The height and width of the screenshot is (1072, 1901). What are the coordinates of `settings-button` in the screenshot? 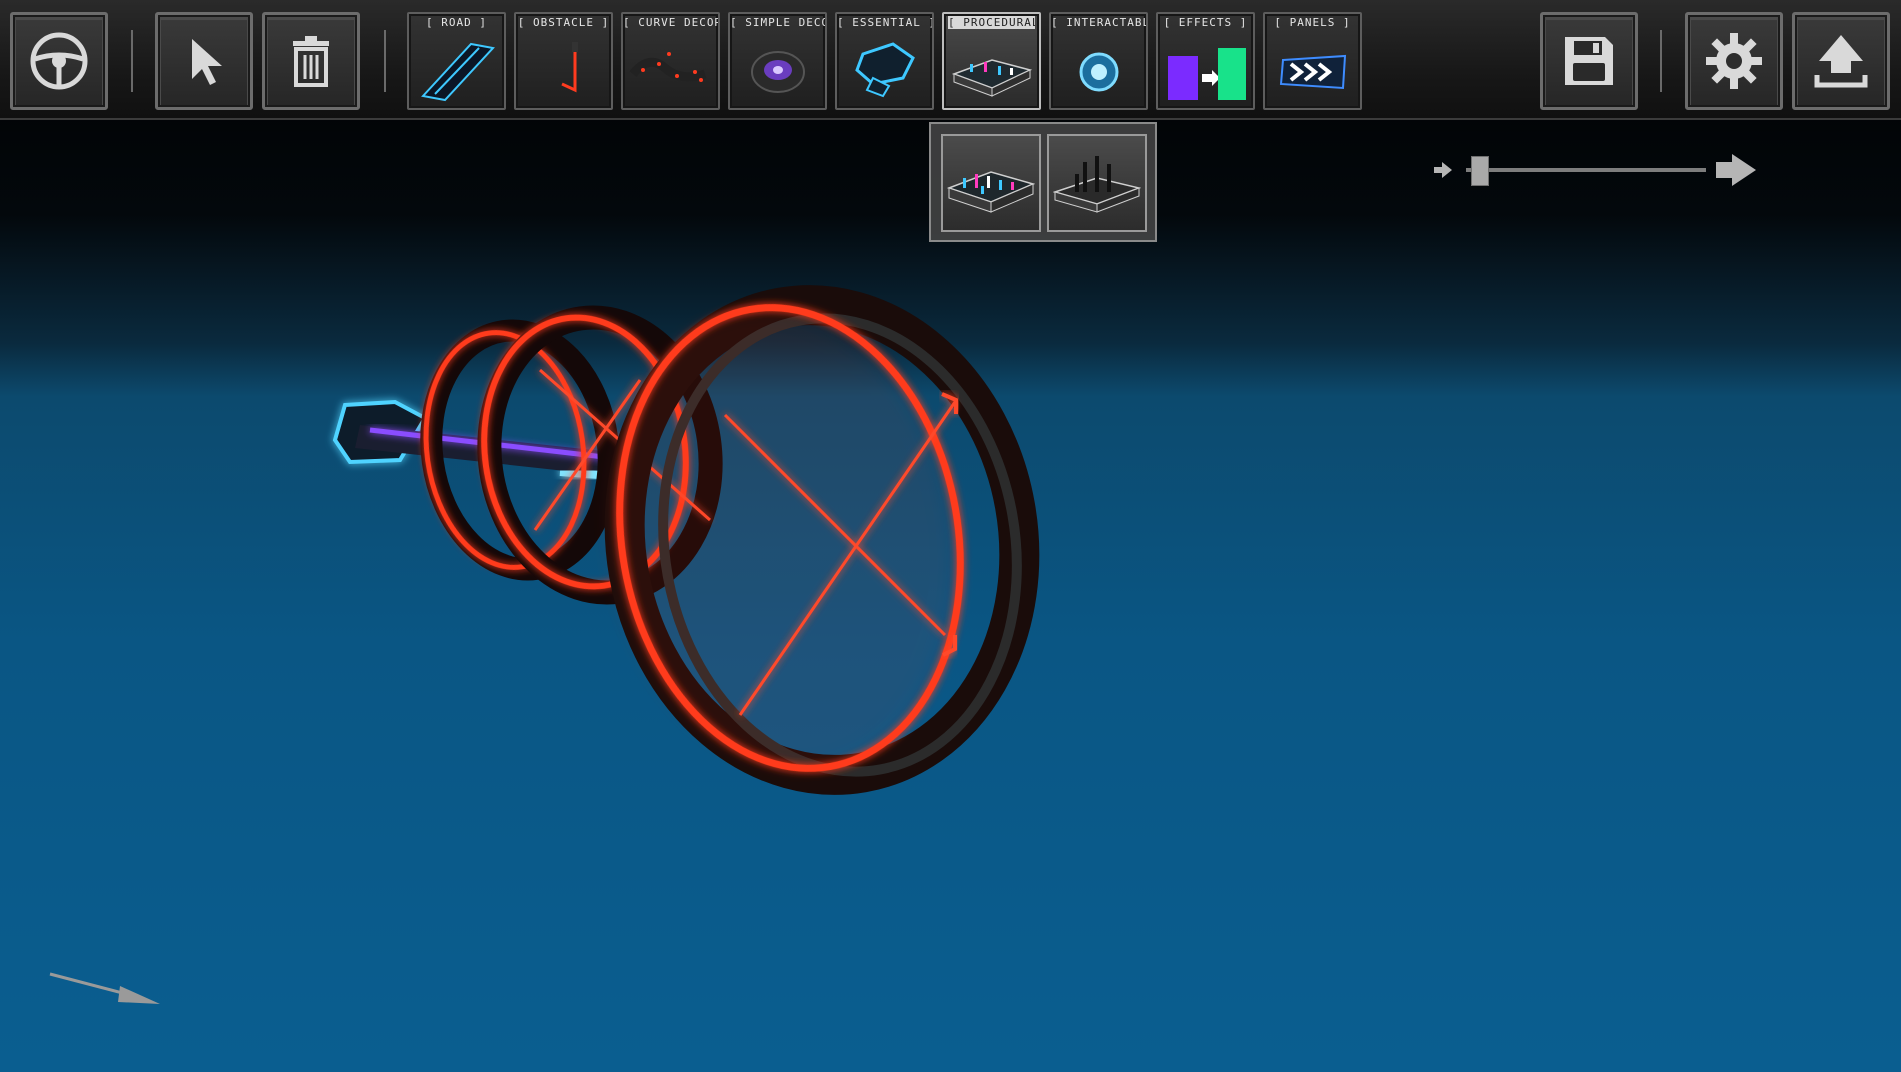 It's located at (1734, 61).